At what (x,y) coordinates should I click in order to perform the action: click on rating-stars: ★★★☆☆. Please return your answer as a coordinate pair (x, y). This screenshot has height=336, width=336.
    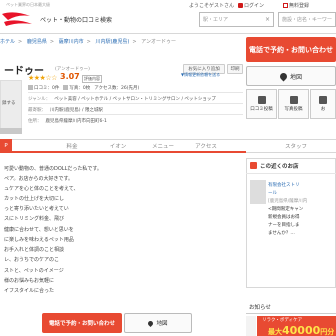
    Looking at the image, I should click on (42, 78).